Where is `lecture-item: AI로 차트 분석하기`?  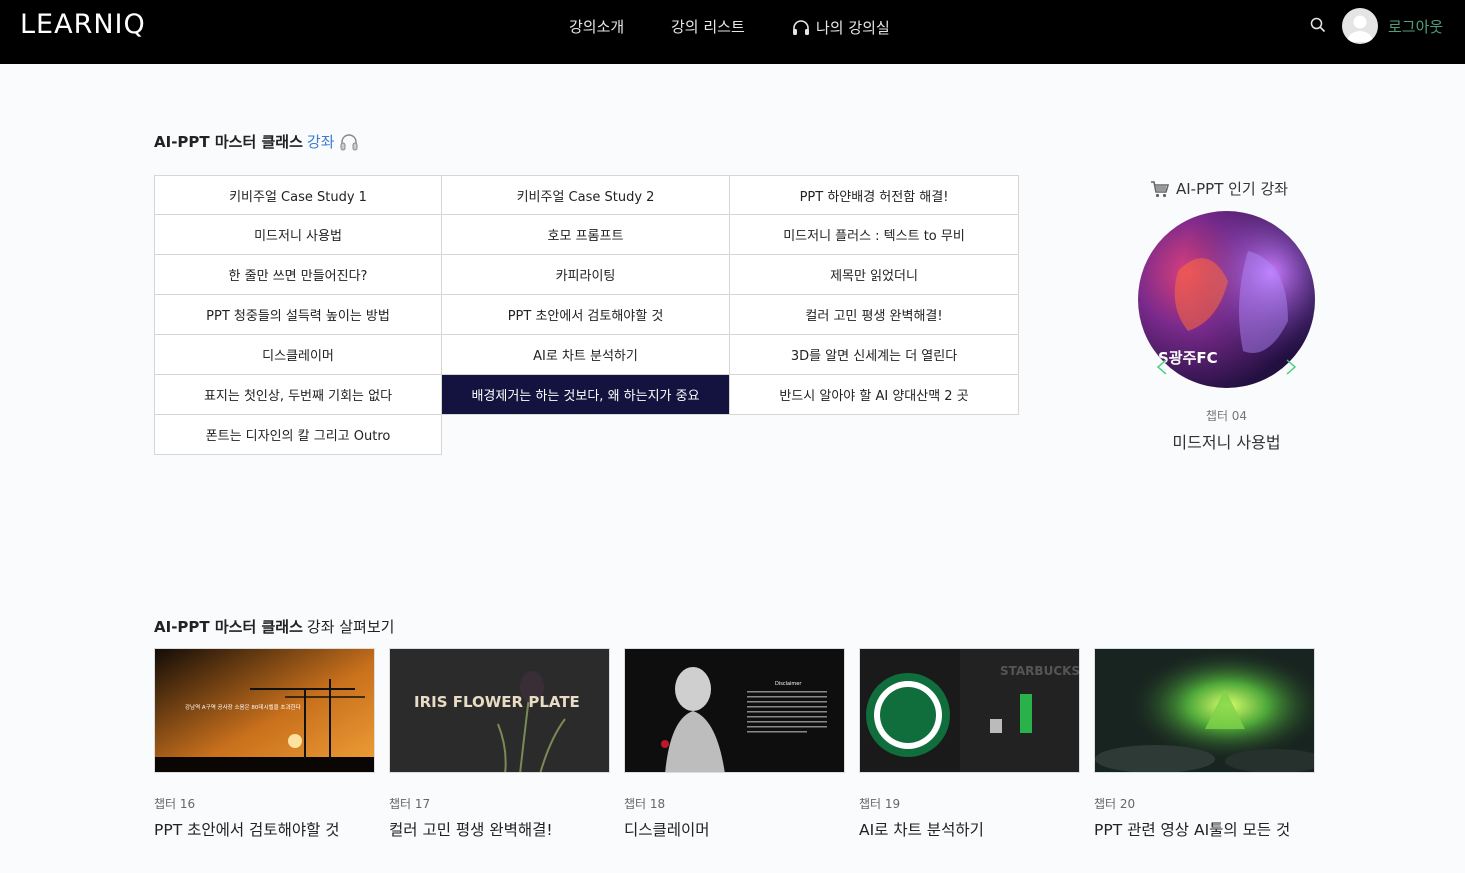 lecture-item: AI로 차트 분석하기 is located at coordinates (586, 355).